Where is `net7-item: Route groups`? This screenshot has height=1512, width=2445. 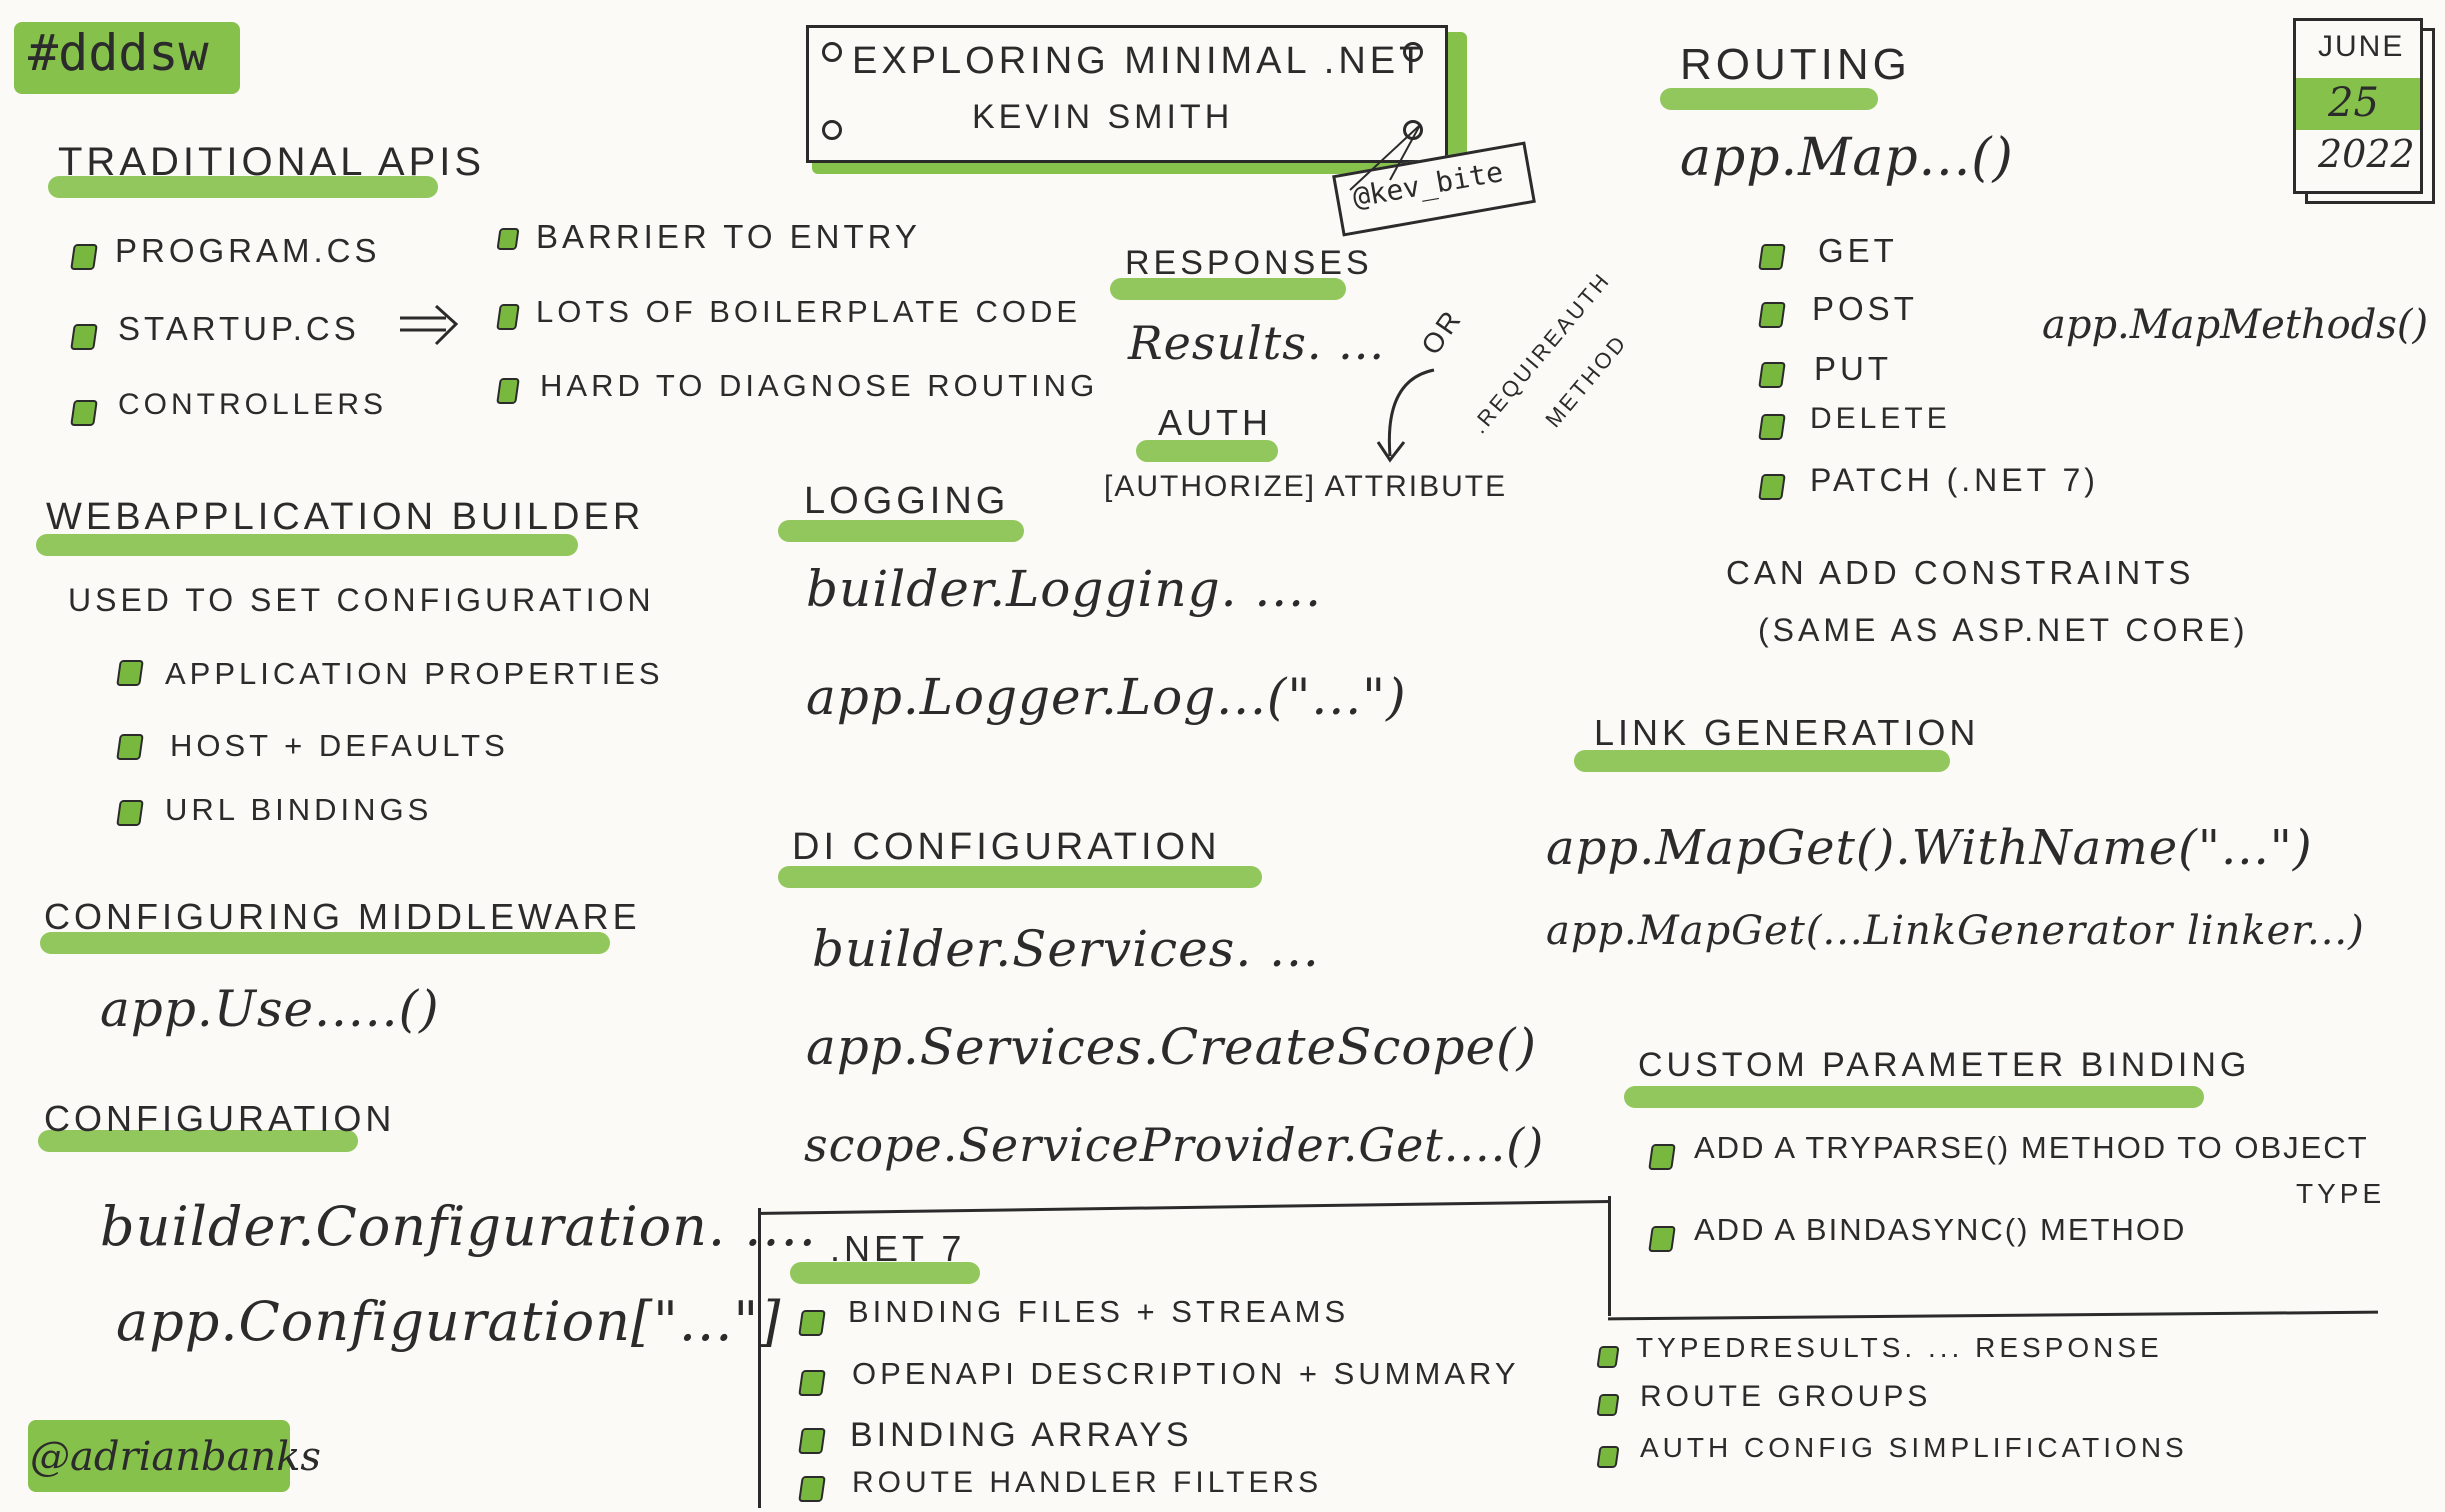
net7-item: Route groups is located at coordinates (1786, 1396).